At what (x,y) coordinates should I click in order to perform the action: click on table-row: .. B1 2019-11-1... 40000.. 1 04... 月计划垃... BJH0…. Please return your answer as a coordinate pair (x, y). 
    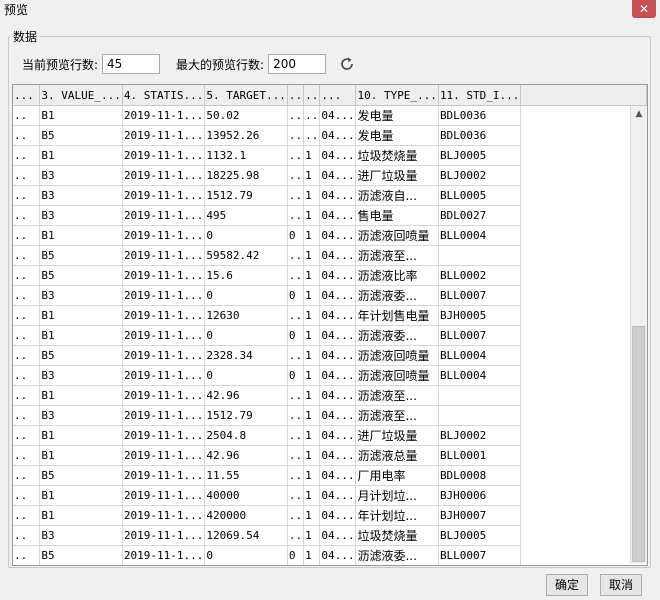
    Looking at the image, I should click on (330, 495).